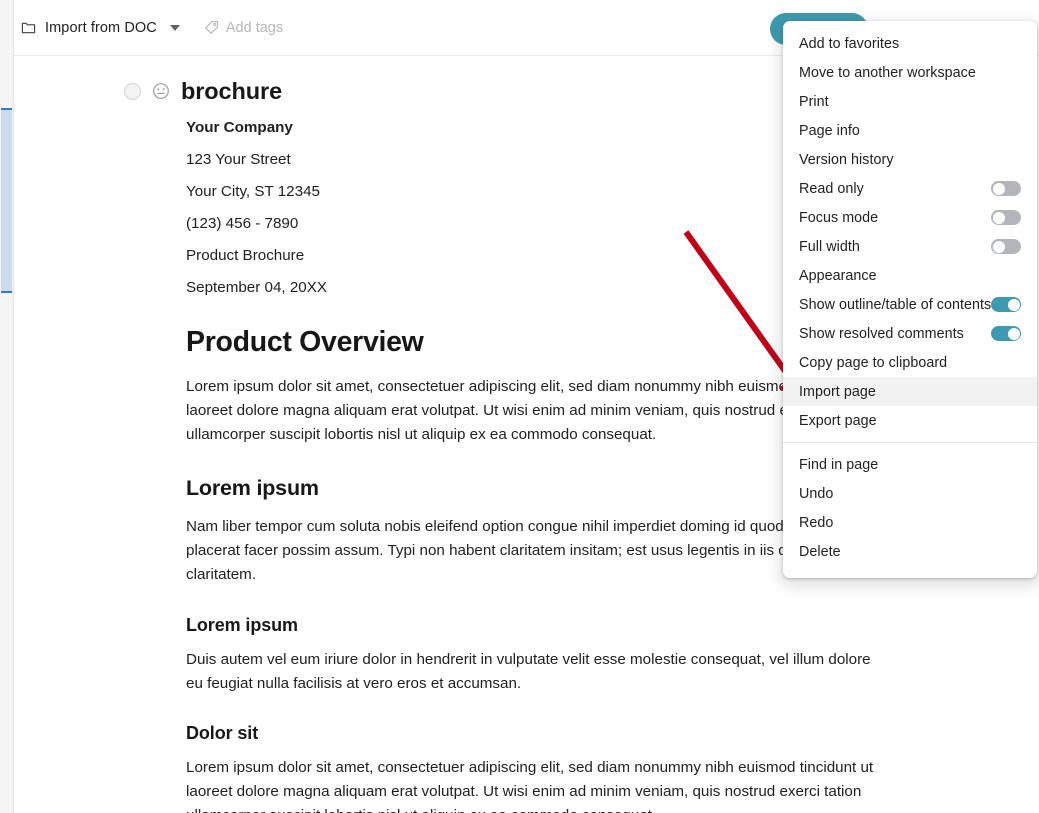  Describe the element at coordinates (829, 130) in the screenshot. I see `menu-item-label: Page info` at that location.